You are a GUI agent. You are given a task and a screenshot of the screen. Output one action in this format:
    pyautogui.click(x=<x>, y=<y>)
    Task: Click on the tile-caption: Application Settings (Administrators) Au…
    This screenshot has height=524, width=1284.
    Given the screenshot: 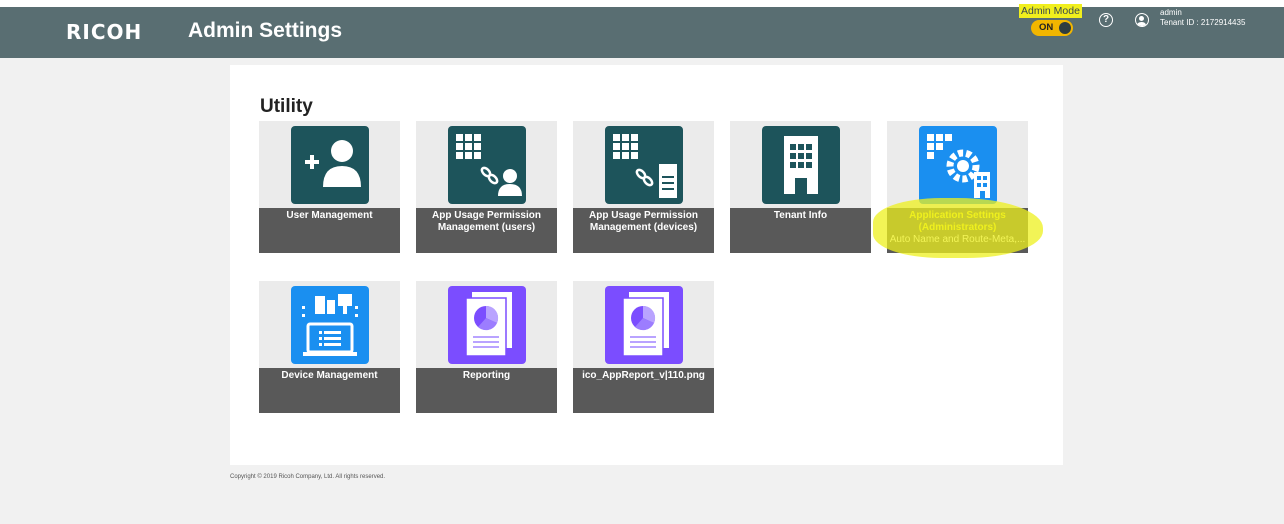 What is the action you would take?
    pyautogui.click(x=957, y=230)
    